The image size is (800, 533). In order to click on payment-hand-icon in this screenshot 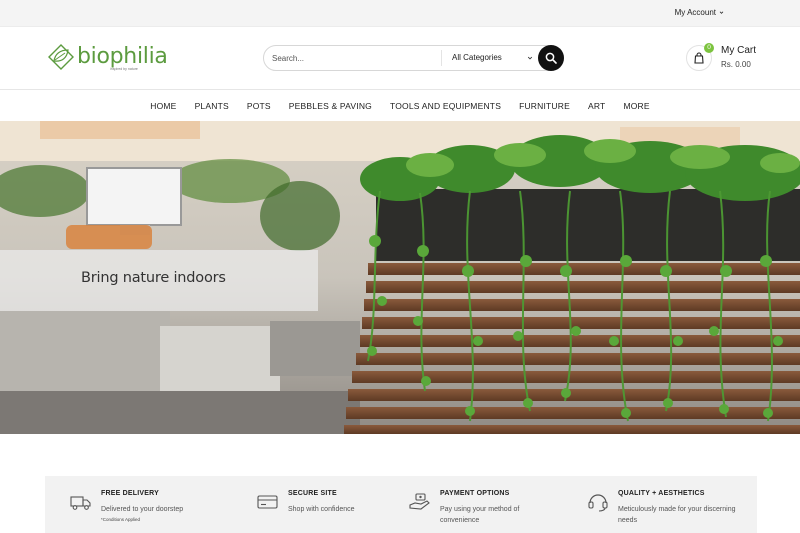, I will do `click(419, 501)`.